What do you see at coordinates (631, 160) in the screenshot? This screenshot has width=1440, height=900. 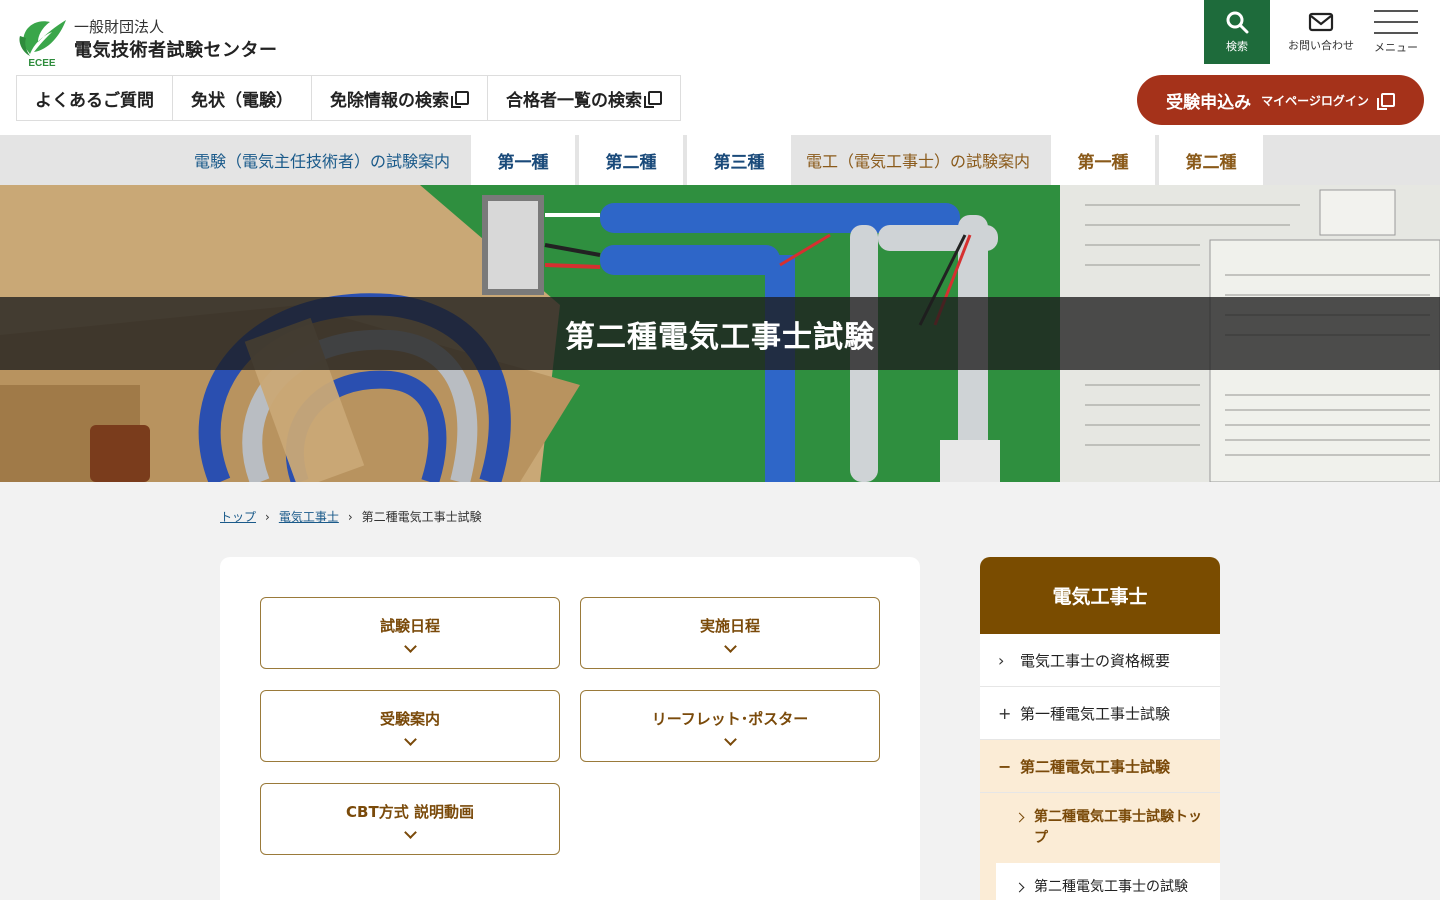 I see `tab-denken-2: 第二種` at bounding box center [631, 160].